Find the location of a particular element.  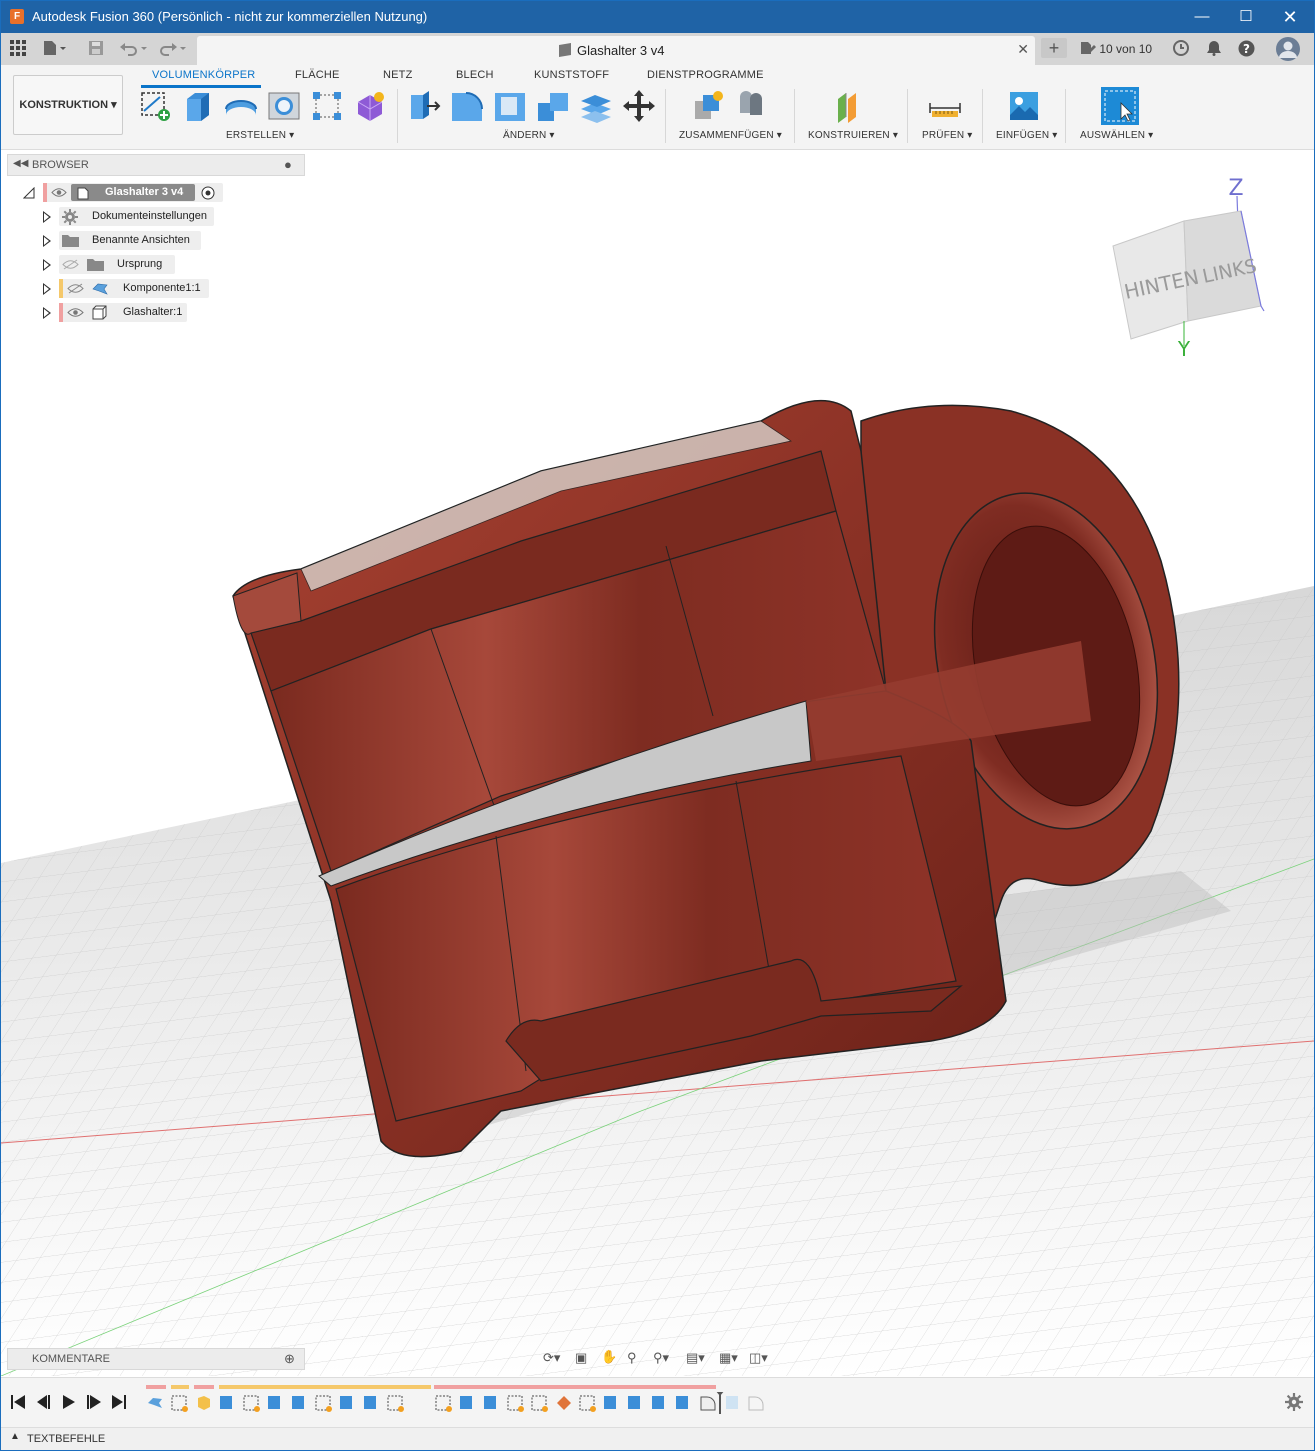

play-icon is located at coordinates (69, 1402).